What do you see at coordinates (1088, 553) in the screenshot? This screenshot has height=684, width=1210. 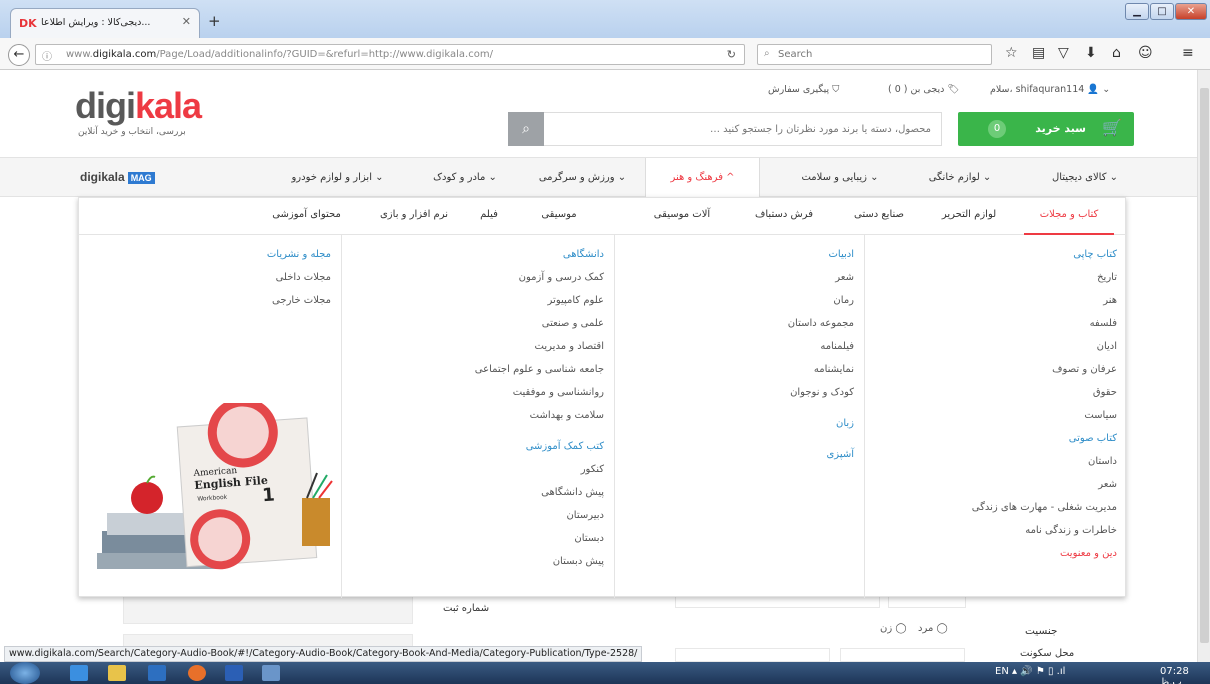 I see `menu-link: دین و معنویت` at bounding box center [1088, 553].